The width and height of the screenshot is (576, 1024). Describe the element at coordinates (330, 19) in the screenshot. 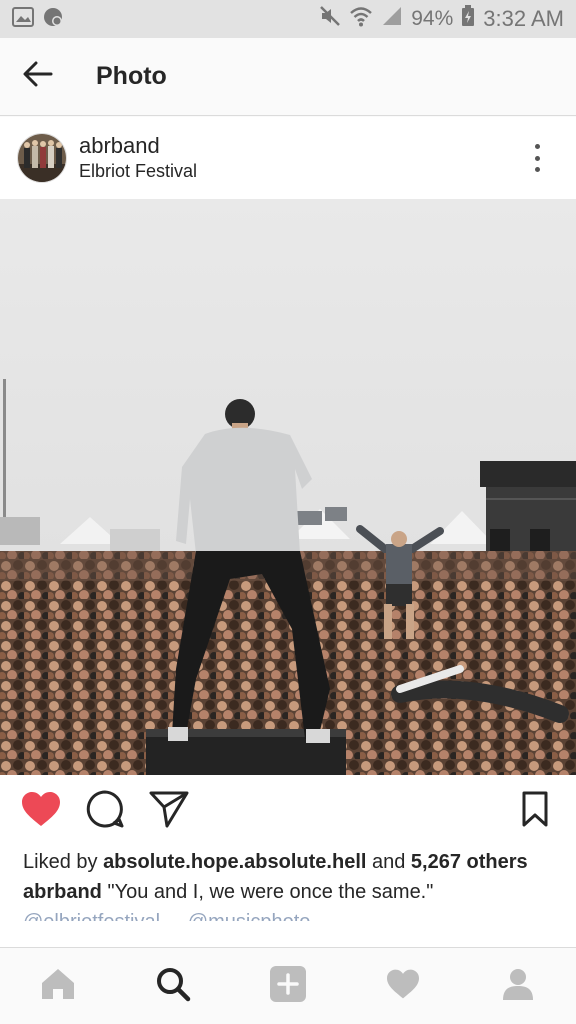

I see `mute-icon` at that location.